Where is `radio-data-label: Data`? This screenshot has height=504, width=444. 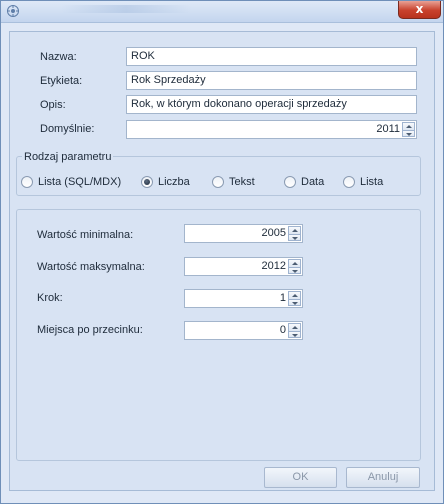 radio-data-label: Data is located at coordinates (313, 182).